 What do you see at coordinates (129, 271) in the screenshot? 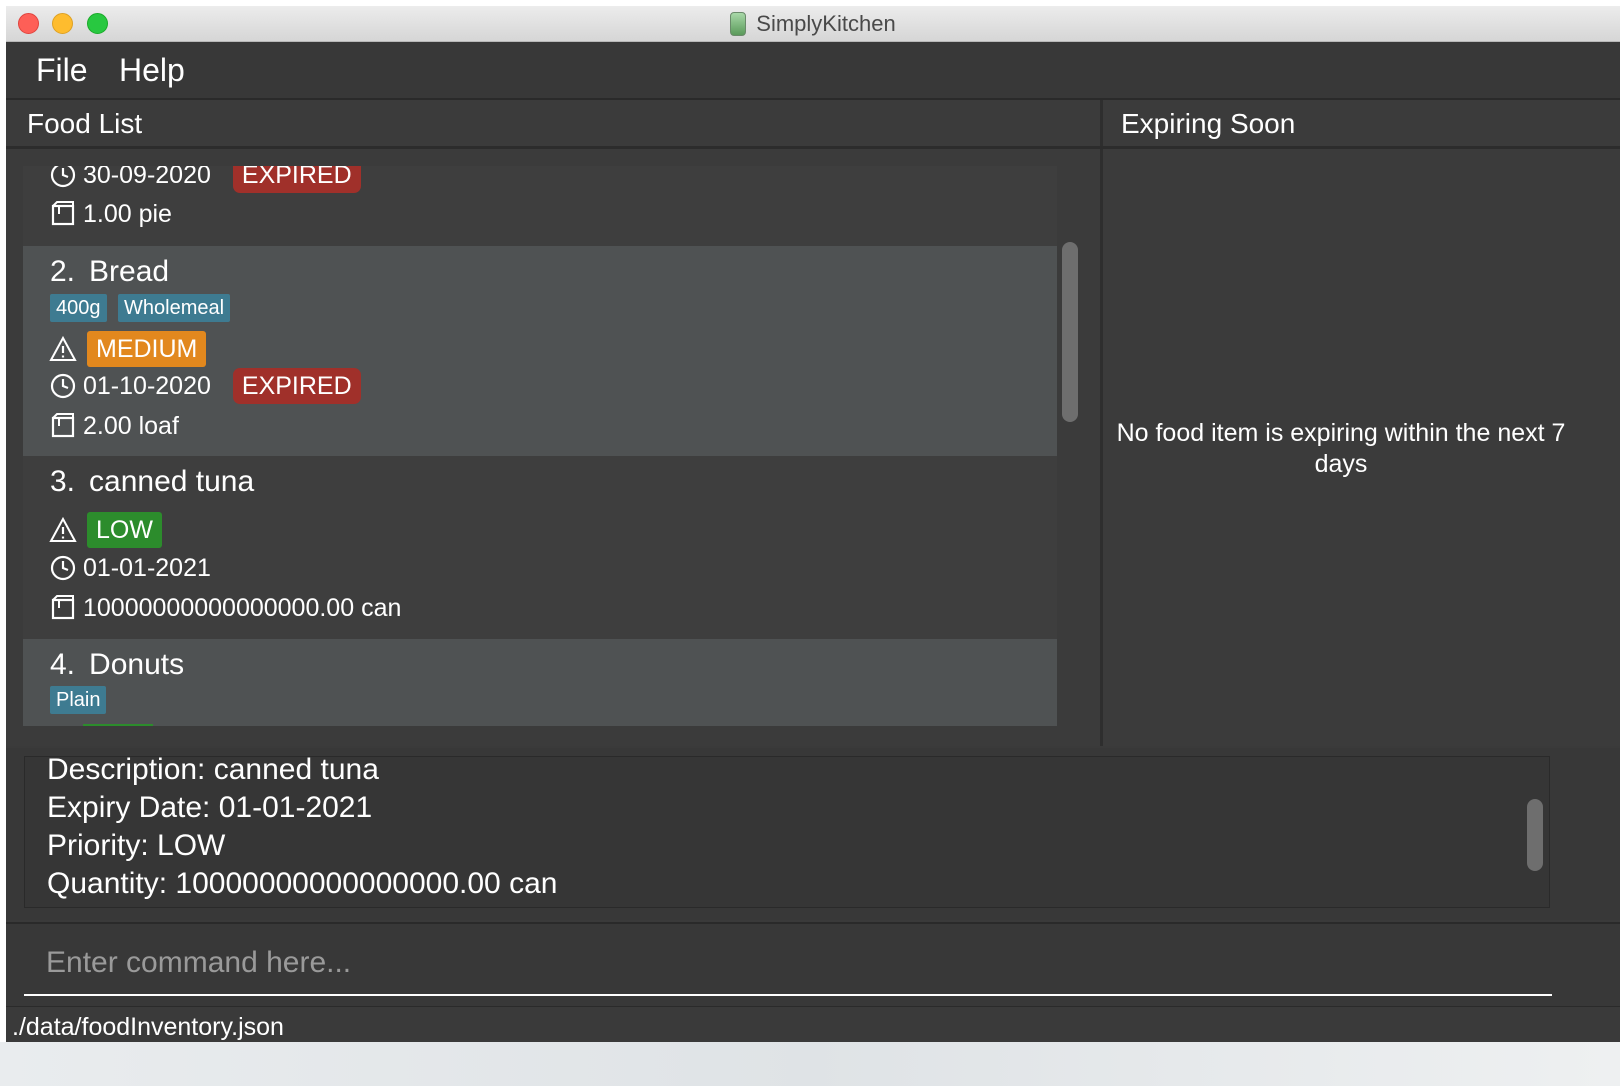
I see `item-name: Bread` at bounding box center [129, 271].